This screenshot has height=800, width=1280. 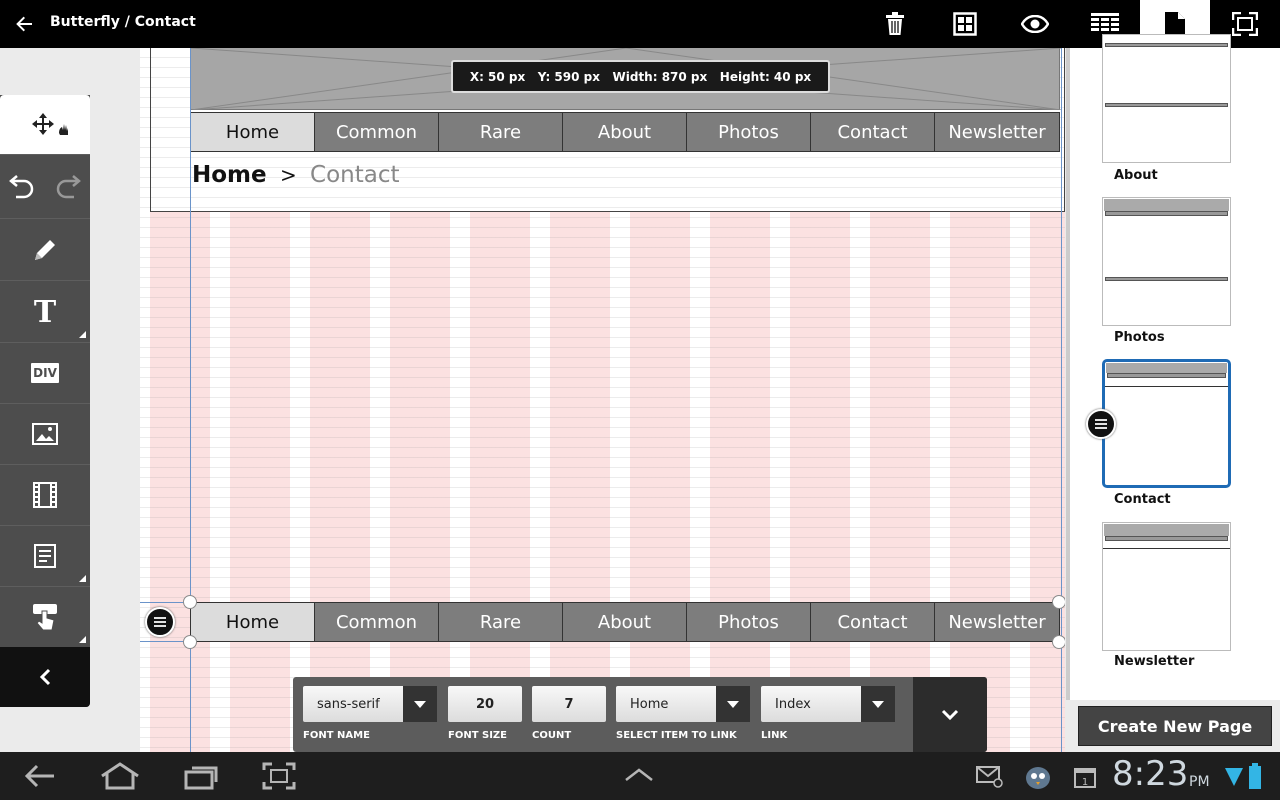 I want to click on text-icon: T, so click(x=45, y=312).